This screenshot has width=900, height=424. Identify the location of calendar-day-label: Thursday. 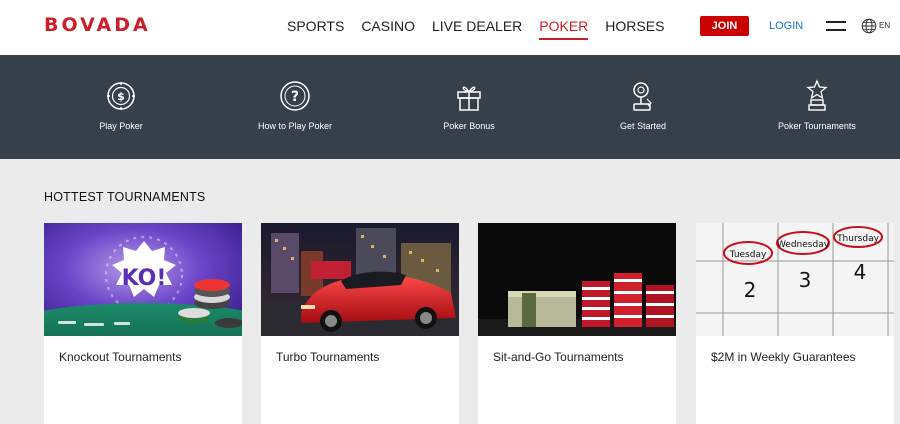
(858, 239).